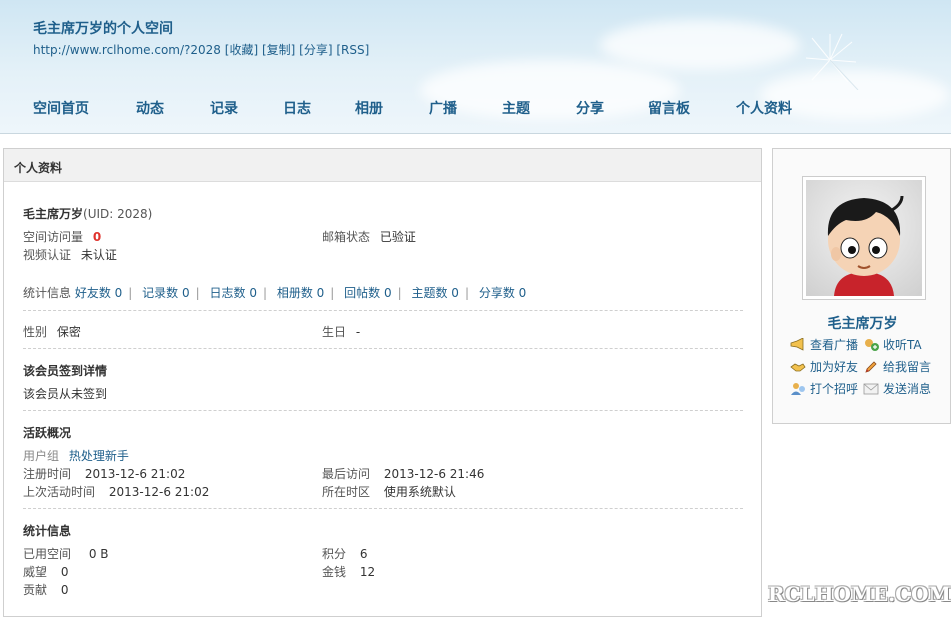 This screenshot has width=951, height=618. I want to click on reg-value: 2013-12-6 21:02, so click(135, 474).